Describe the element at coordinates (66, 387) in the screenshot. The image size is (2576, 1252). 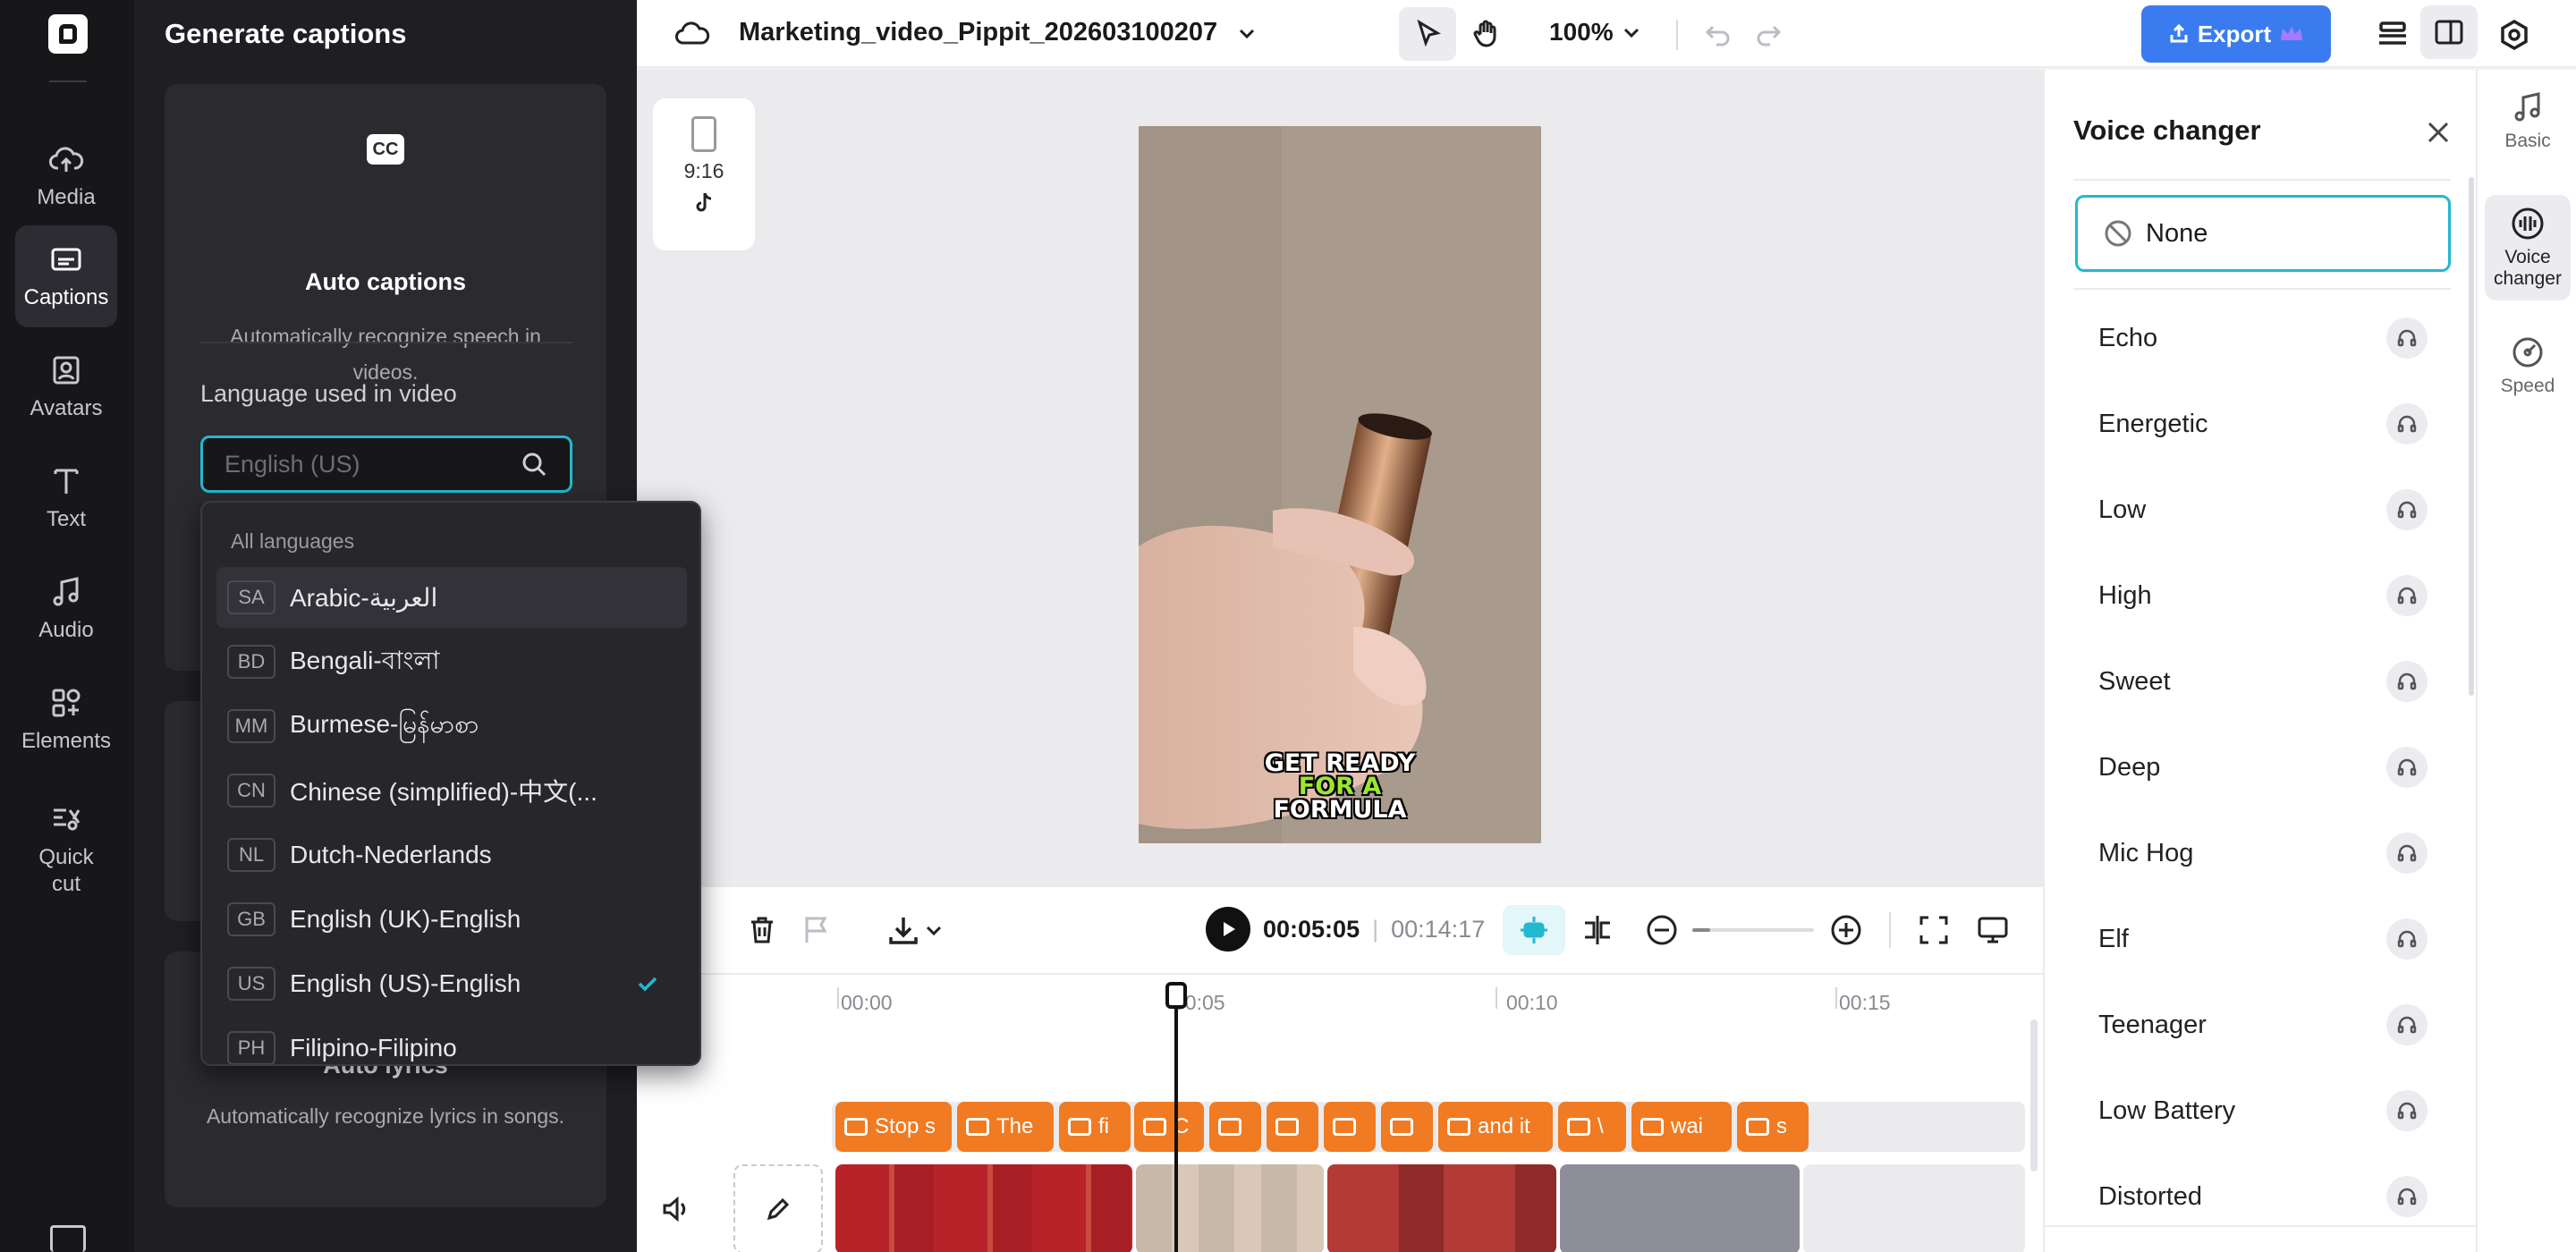
I see `rail-item-avatars: Avatars` at that location.